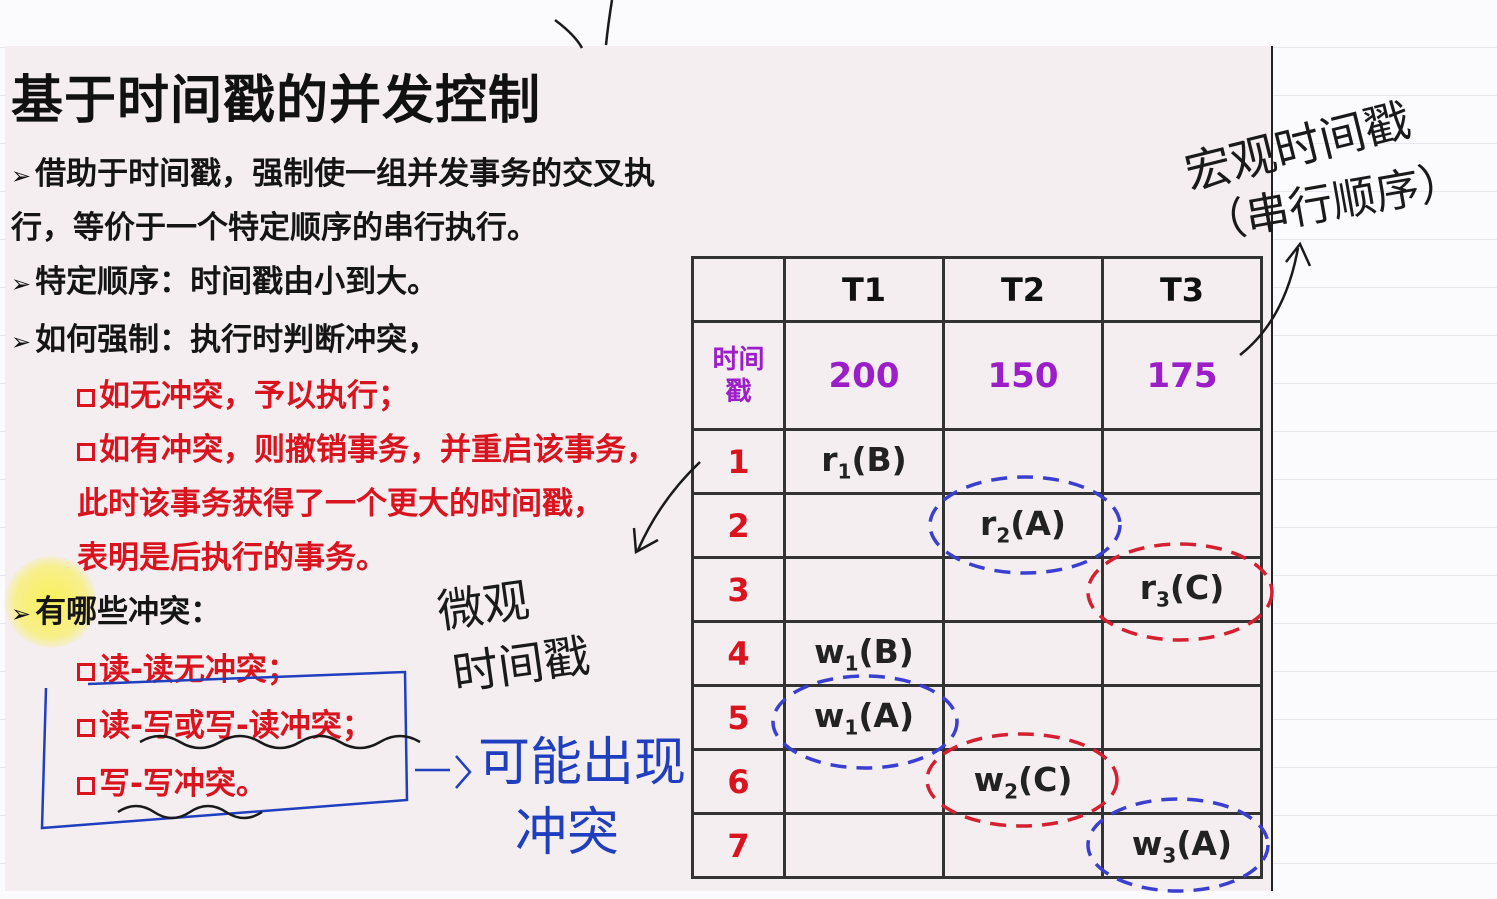 Image resolution: width=1497 pixels, height=899 pixels. I want to click on table-row: 3 r3(C), so click(977, 589).